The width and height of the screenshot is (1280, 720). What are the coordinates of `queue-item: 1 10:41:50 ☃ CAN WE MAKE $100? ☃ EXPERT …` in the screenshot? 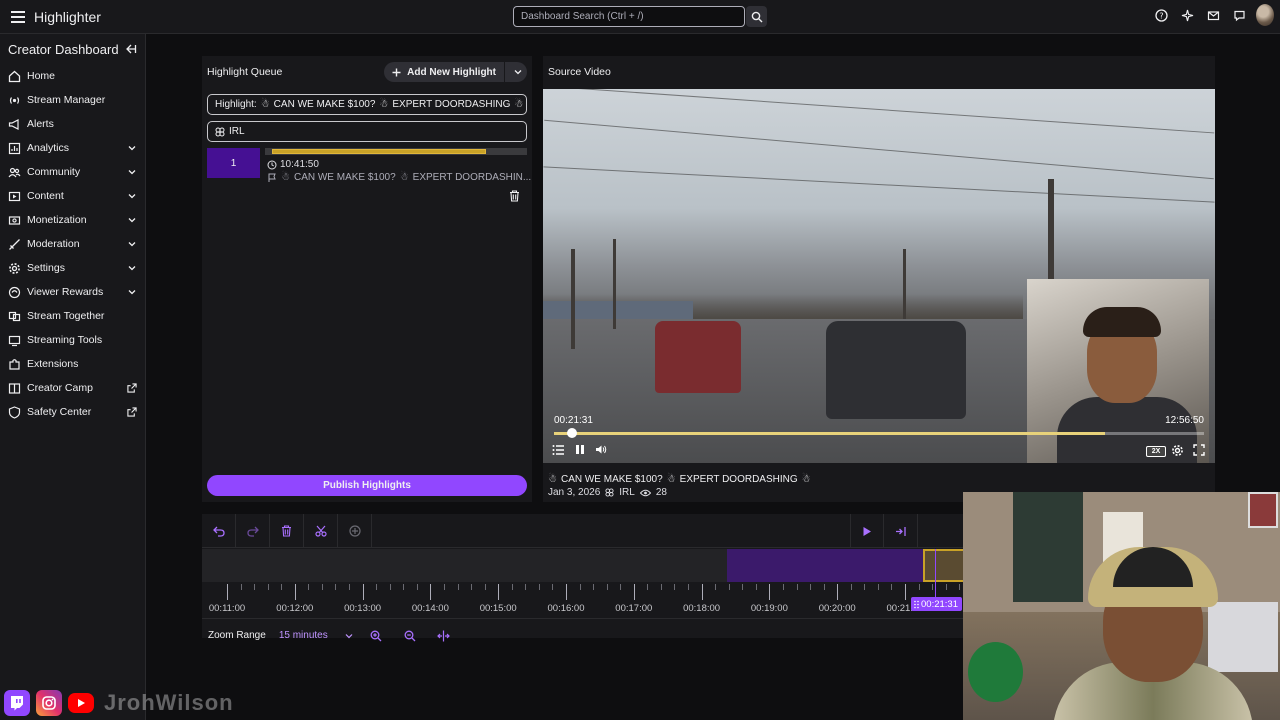 It's located at (369, 175).